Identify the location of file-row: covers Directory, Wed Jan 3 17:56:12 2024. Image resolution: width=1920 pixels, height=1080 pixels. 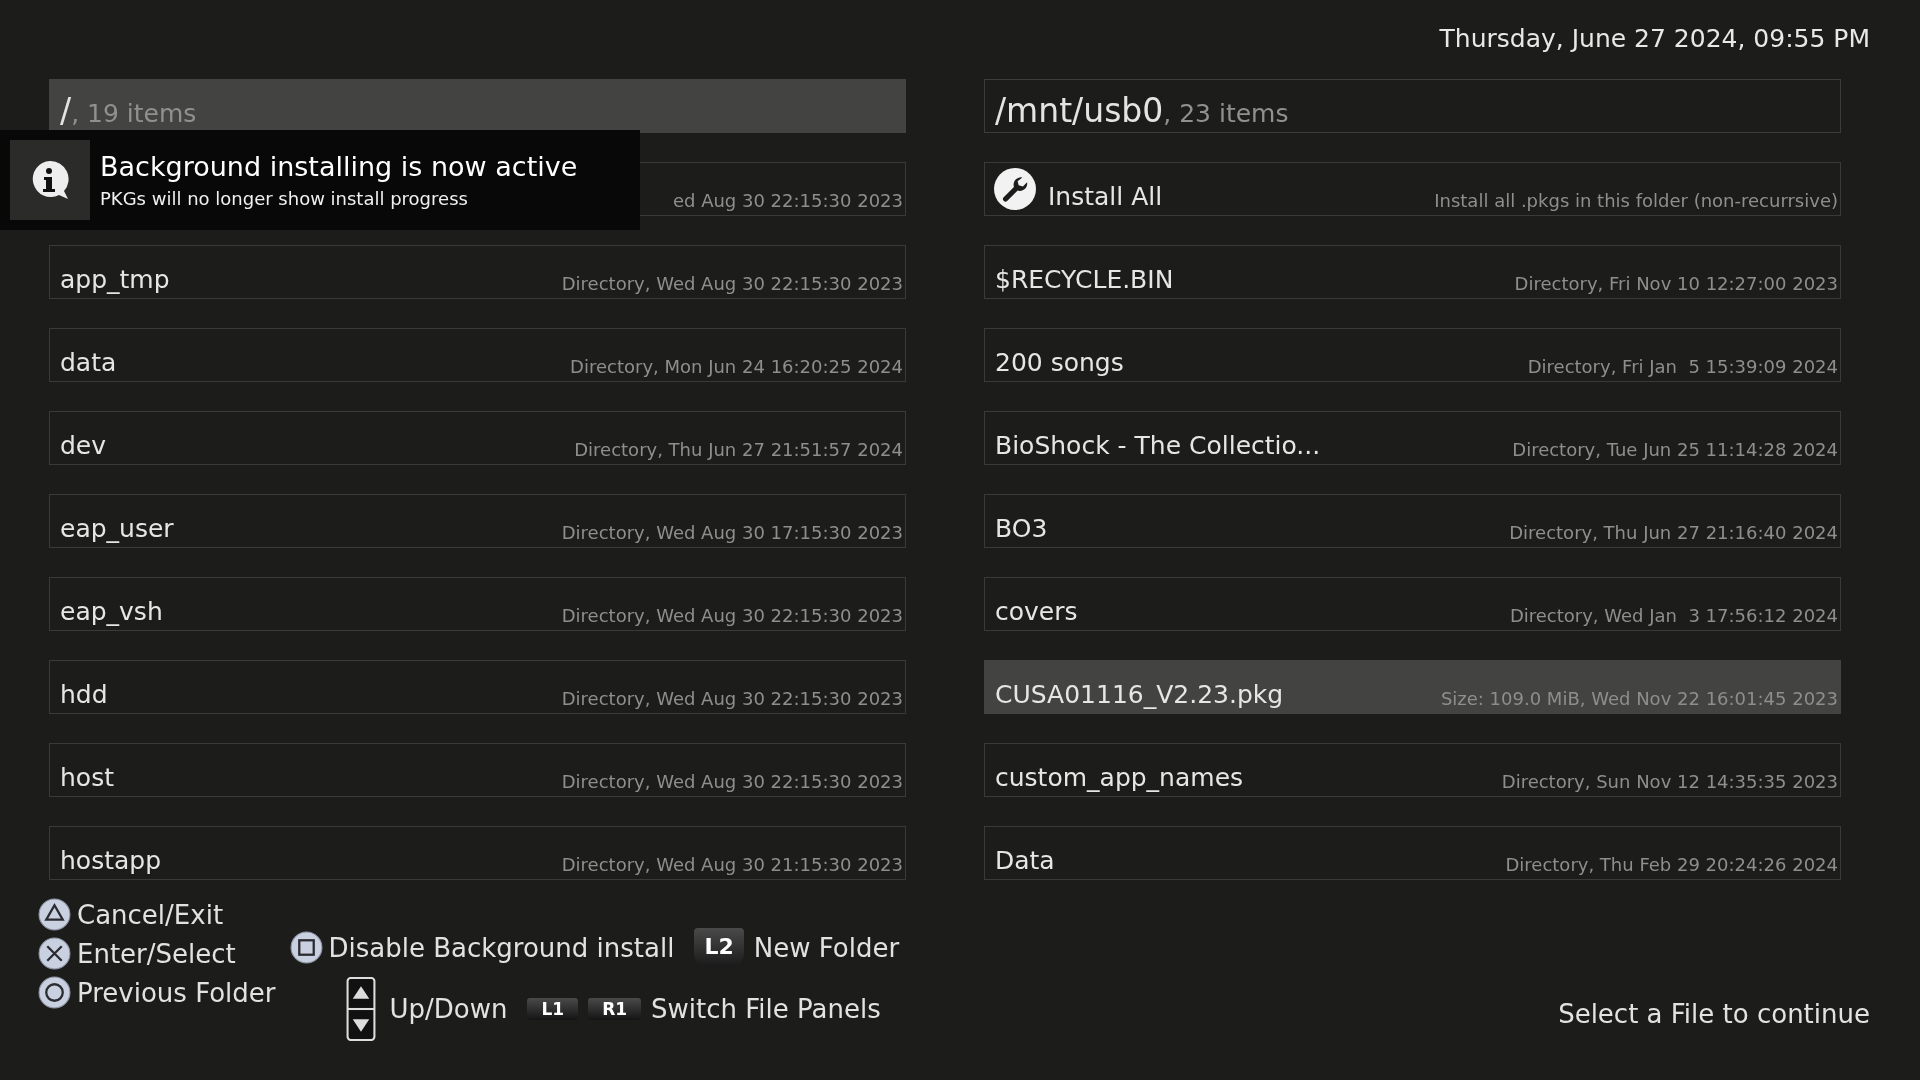
(1412, 604).